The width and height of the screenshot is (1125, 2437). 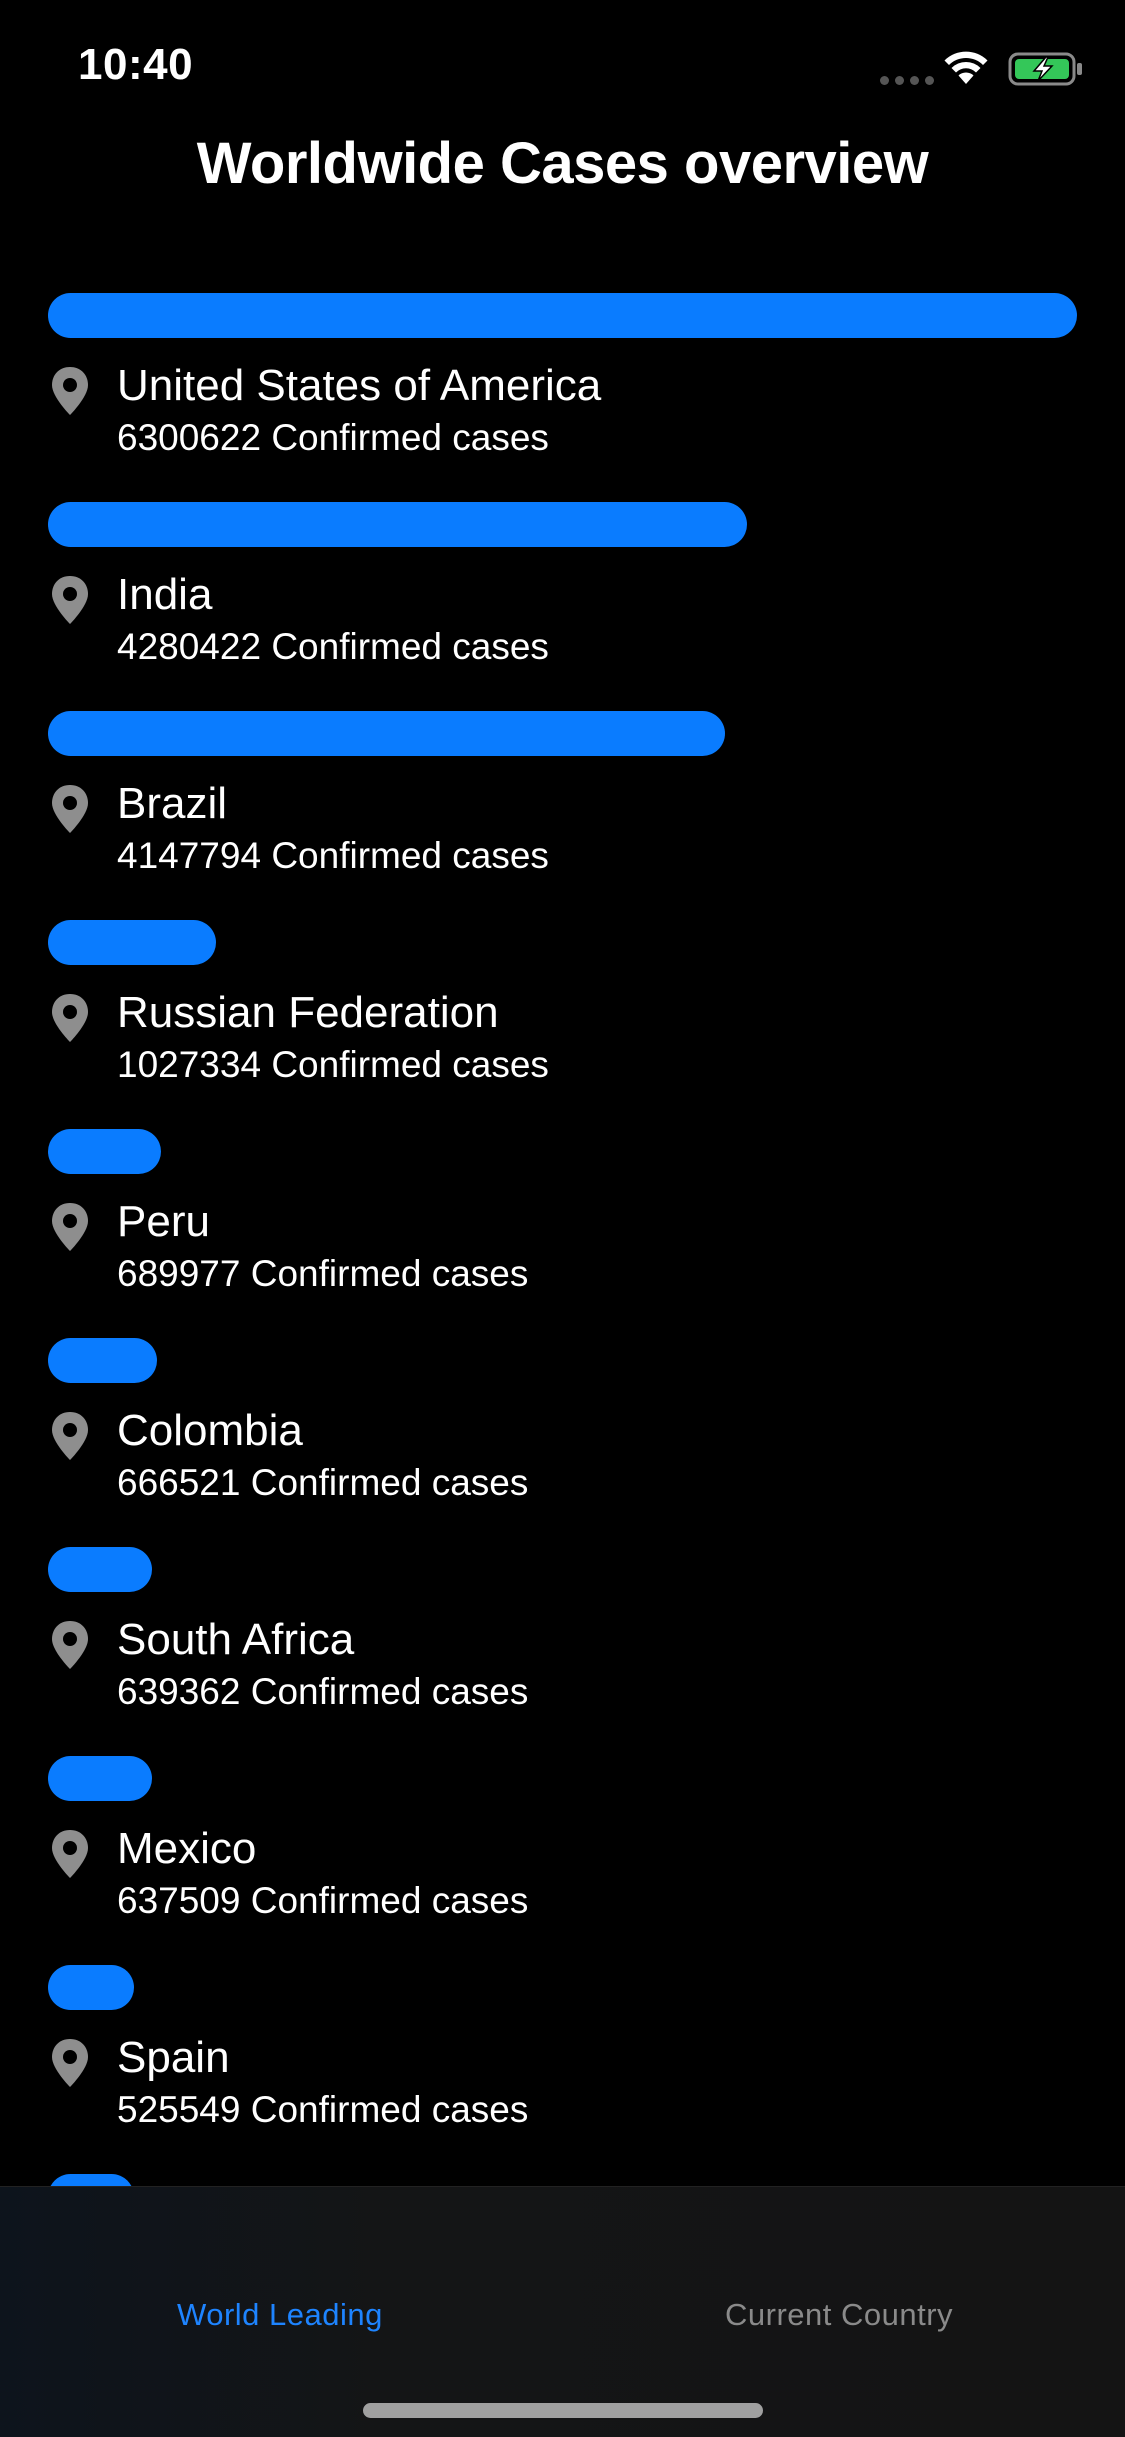 What do you see at coordinates (562, 607) in the screenshot?
I see `list-item: India 4280422 Confirmed cases` at bounding box center [562, 607].